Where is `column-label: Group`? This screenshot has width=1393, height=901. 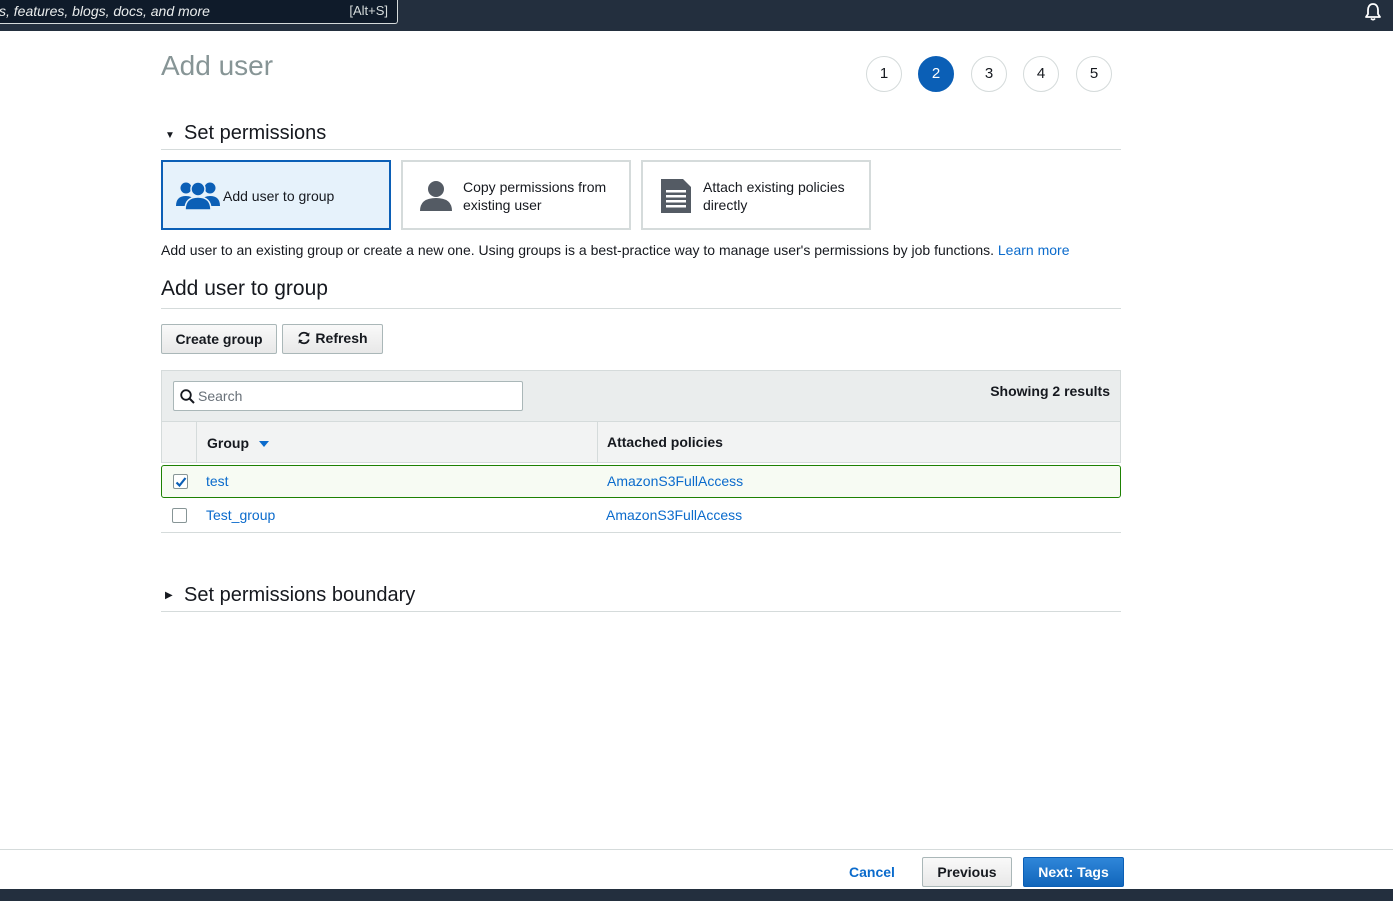 column-label: Group is located at coordinates (228, 443).